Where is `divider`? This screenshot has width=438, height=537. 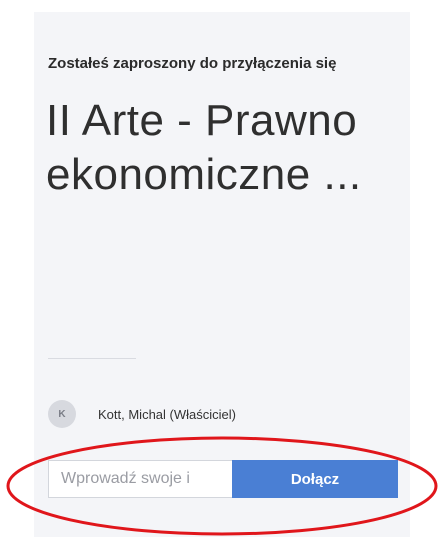 divider is located at coordinates (92, 358).